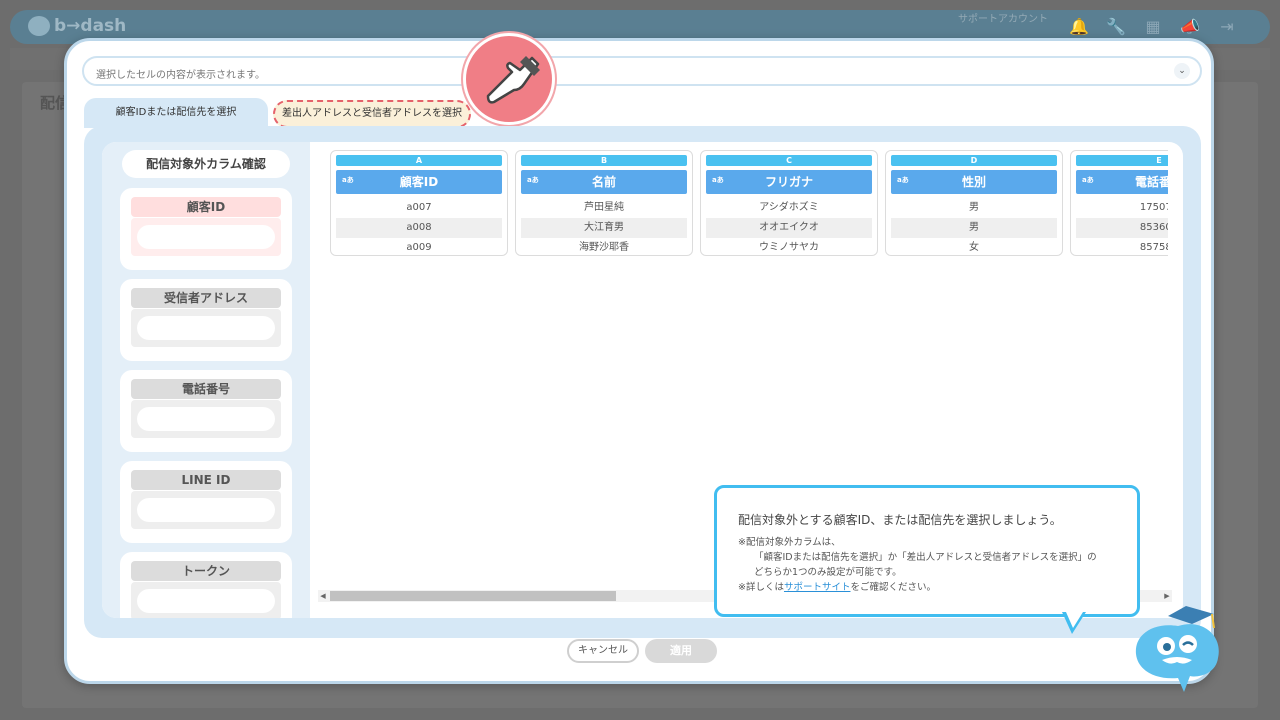  Describe the element at coordinates (473, 596) in the screenshot. I see `scrollbar-thumb` at that location.